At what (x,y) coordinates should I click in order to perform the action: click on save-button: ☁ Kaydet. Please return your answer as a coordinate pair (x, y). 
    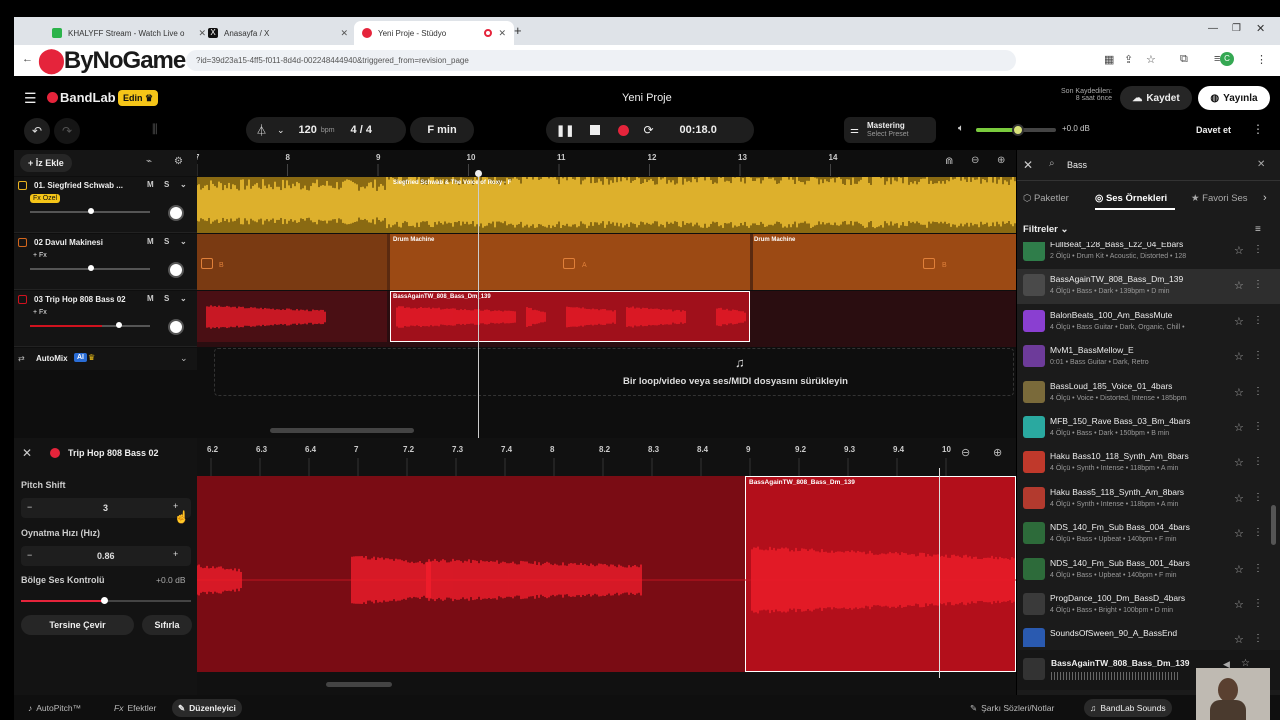
    Looking at the image, I should click on (1156, 98).